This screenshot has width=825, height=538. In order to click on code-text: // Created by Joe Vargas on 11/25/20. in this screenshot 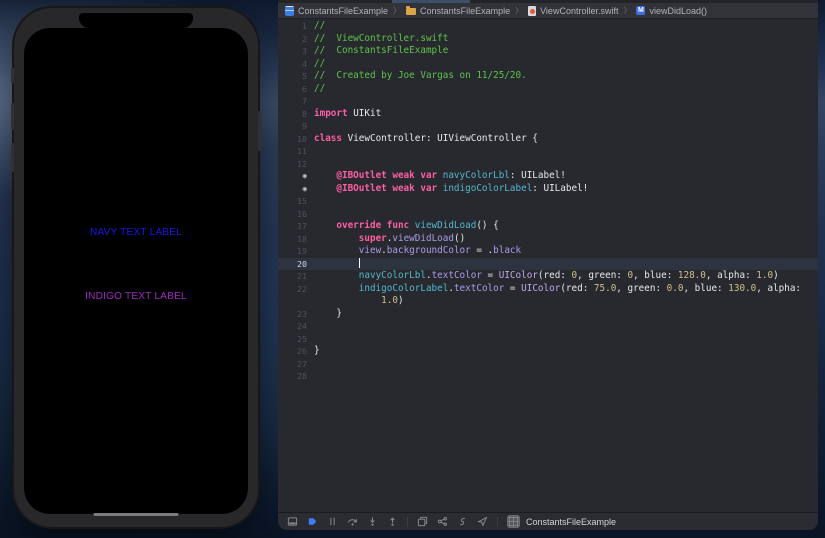, I will do `click(420, 75)`.